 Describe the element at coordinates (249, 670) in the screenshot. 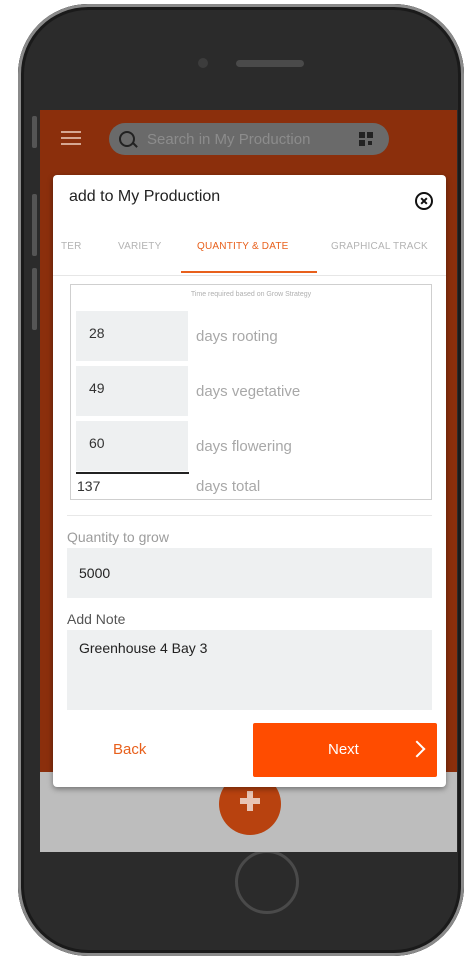

I see `note-input: Greenhouse 4 Bay 3` at that location.